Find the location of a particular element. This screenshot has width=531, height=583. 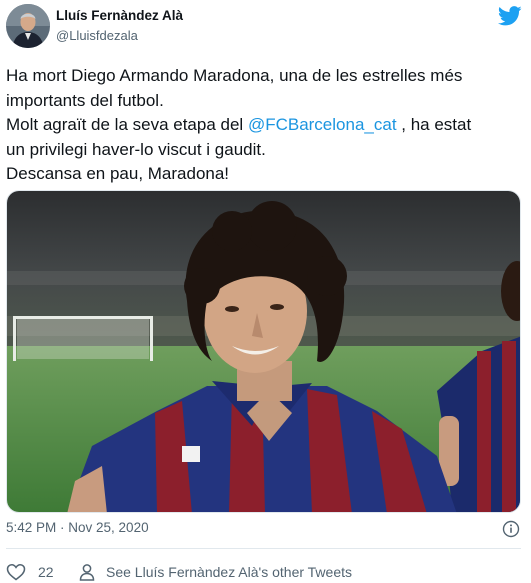

like-count: 22 is located at coordinates (46, 572).